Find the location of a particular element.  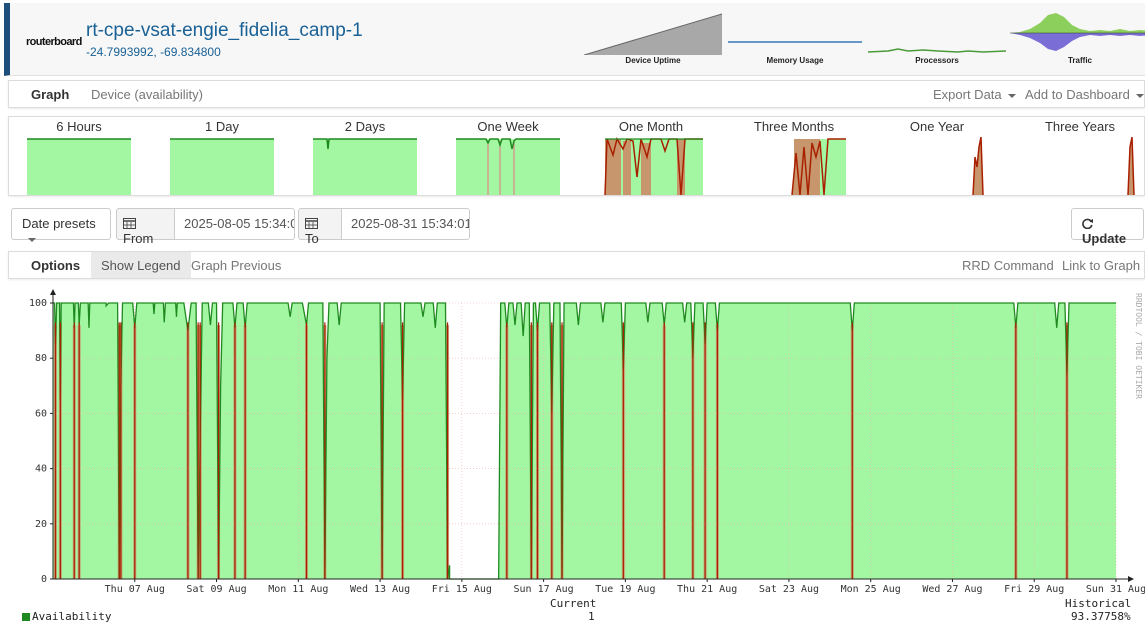

x-tick-label: Fri 29 Aug is located at coordinates (1034, 589).